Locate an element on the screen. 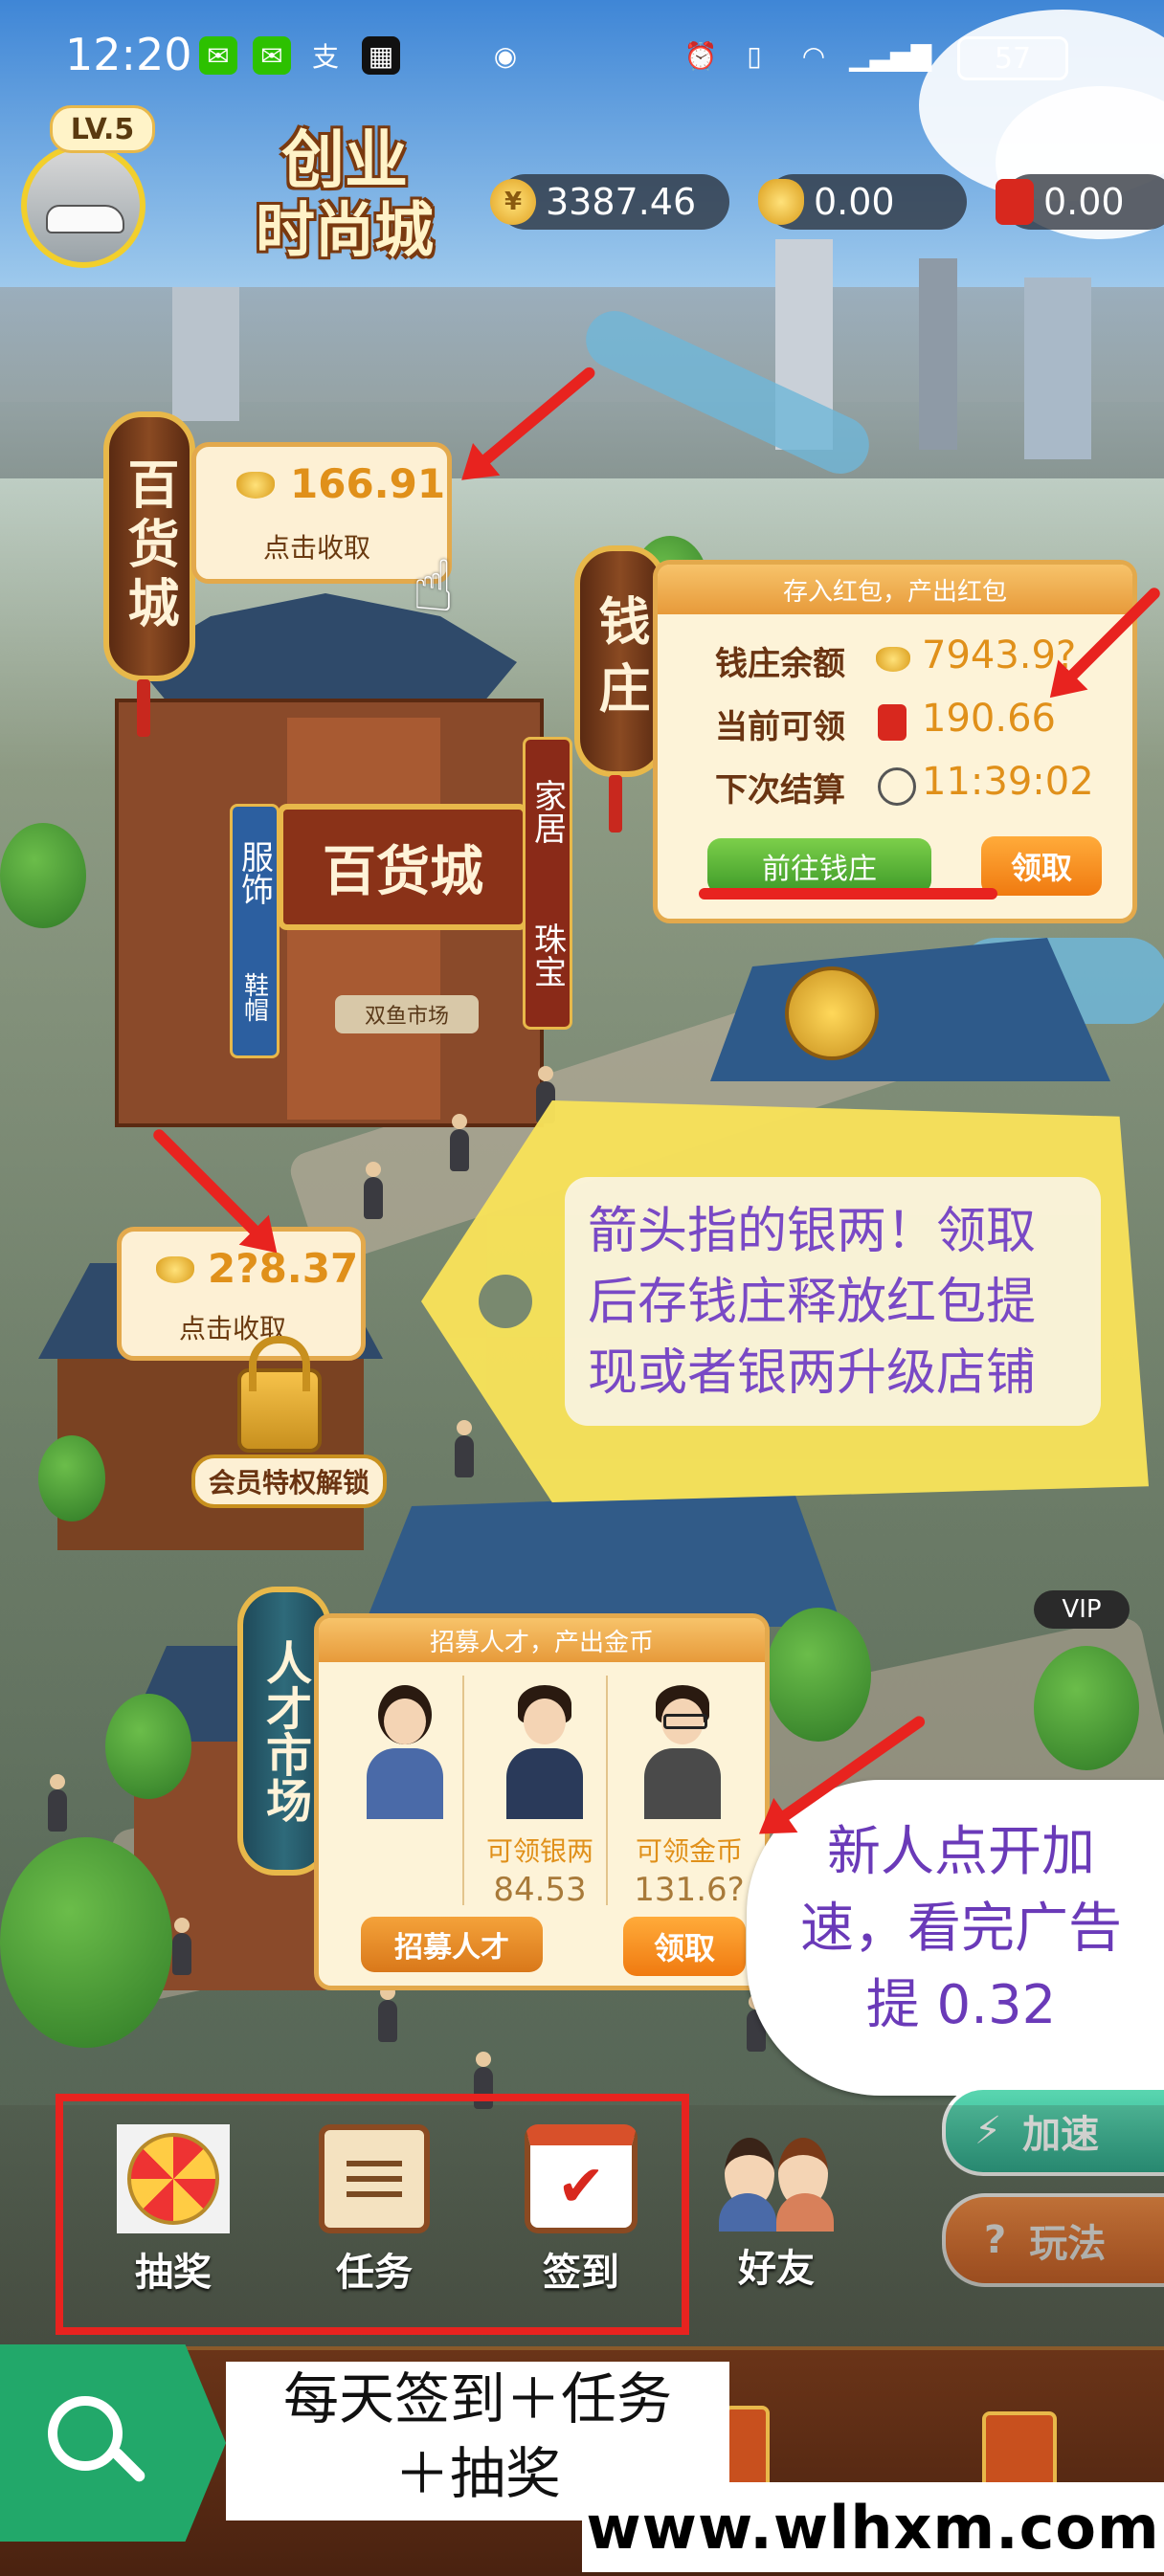 The image size is (1164, 2576). gate-sign: 双鱼市场 is located at coordinates (407, 1014).